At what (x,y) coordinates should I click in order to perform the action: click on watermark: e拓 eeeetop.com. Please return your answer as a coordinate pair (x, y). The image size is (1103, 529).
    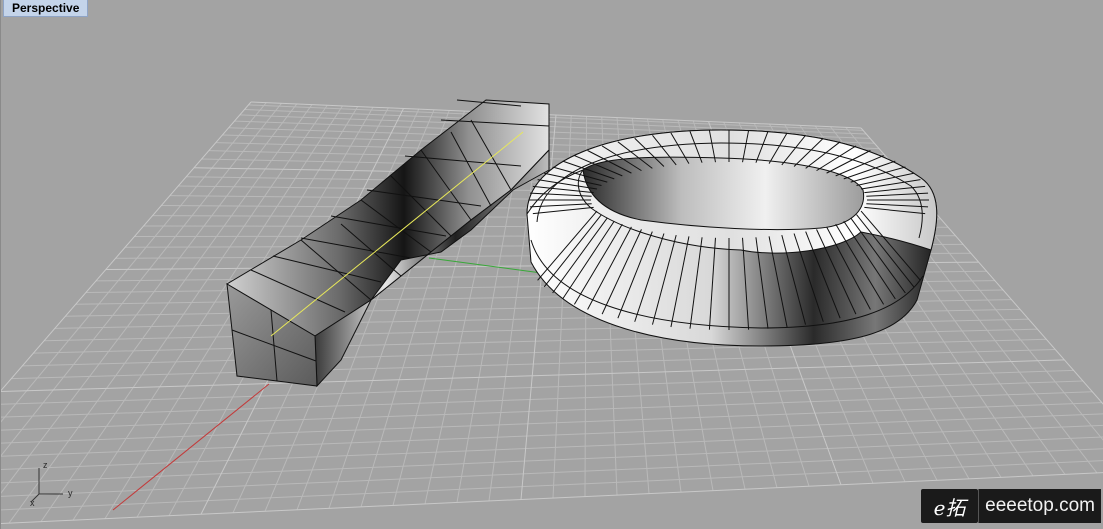
    Looking at the image, I should click on (1011, 506).